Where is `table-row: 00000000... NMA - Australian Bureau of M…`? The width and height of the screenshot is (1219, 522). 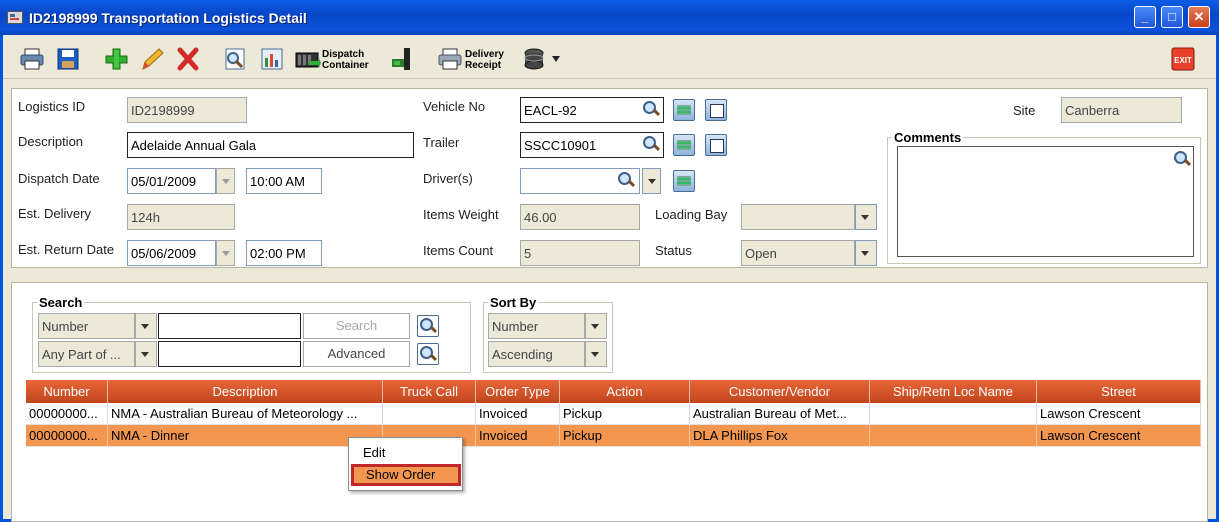
table-row: 00000000... NMA - Australian Bureau of M… is located at coordinates (613, 414).